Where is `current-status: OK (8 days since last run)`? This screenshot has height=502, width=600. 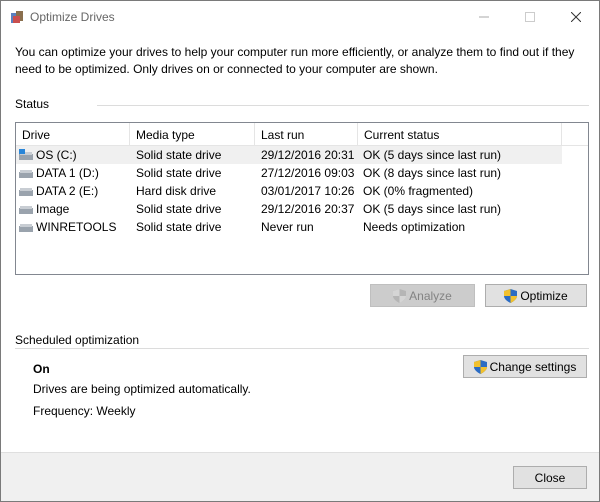
current-status: OK (8 days since last run) is located at coordinates (432, 173).